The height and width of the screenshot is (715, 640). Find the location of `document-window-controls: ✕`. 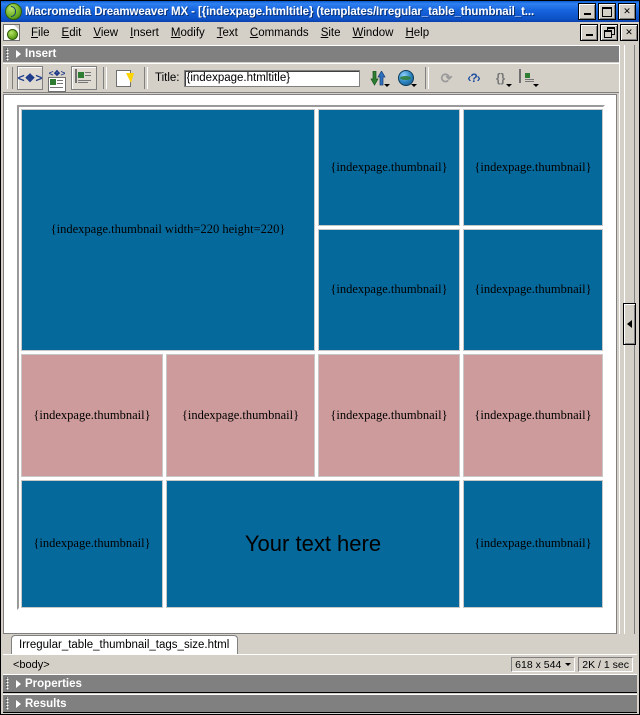

document-window-controls: ✕ is located at coordinates (609, 32).